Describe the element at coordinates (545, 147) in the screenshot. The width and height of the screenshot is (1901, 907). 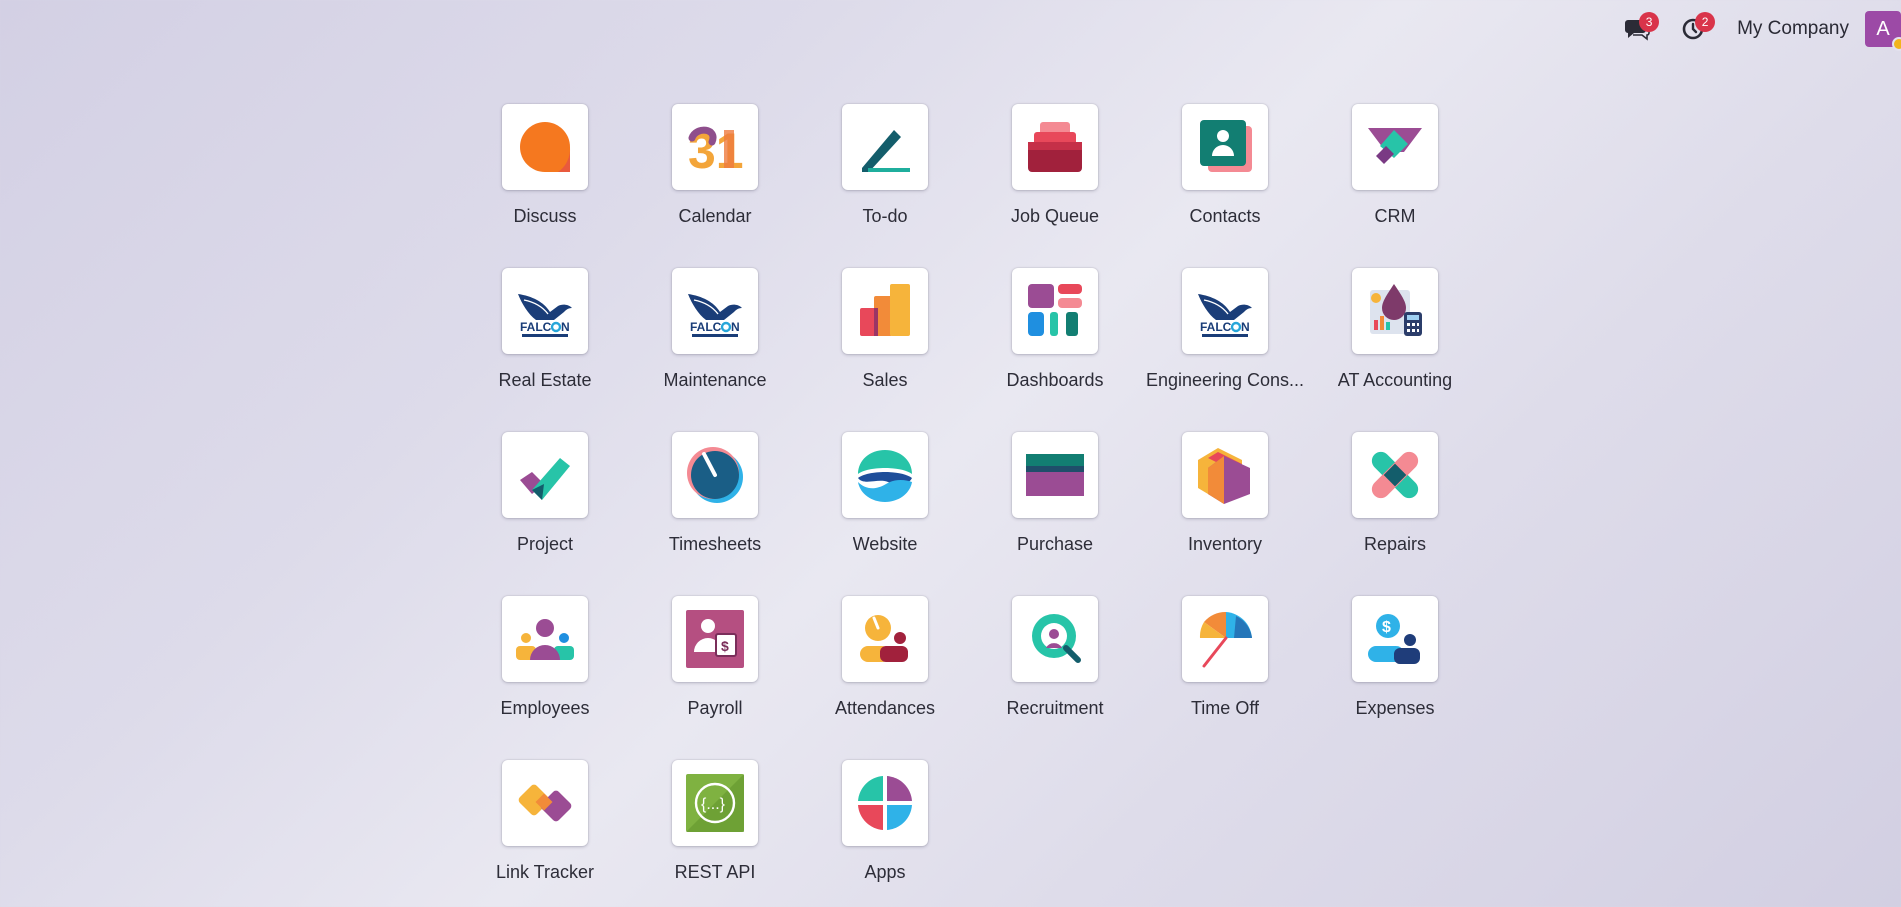
I see `discuss-icon` at that location.